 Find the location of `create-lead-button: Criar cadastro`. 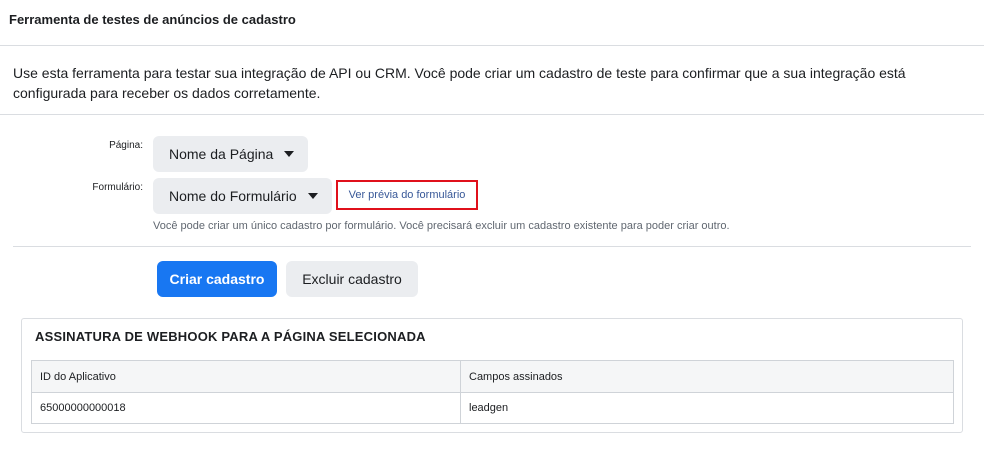

create-lead-button: Criar cadastro is located at coordinates (217, 279).